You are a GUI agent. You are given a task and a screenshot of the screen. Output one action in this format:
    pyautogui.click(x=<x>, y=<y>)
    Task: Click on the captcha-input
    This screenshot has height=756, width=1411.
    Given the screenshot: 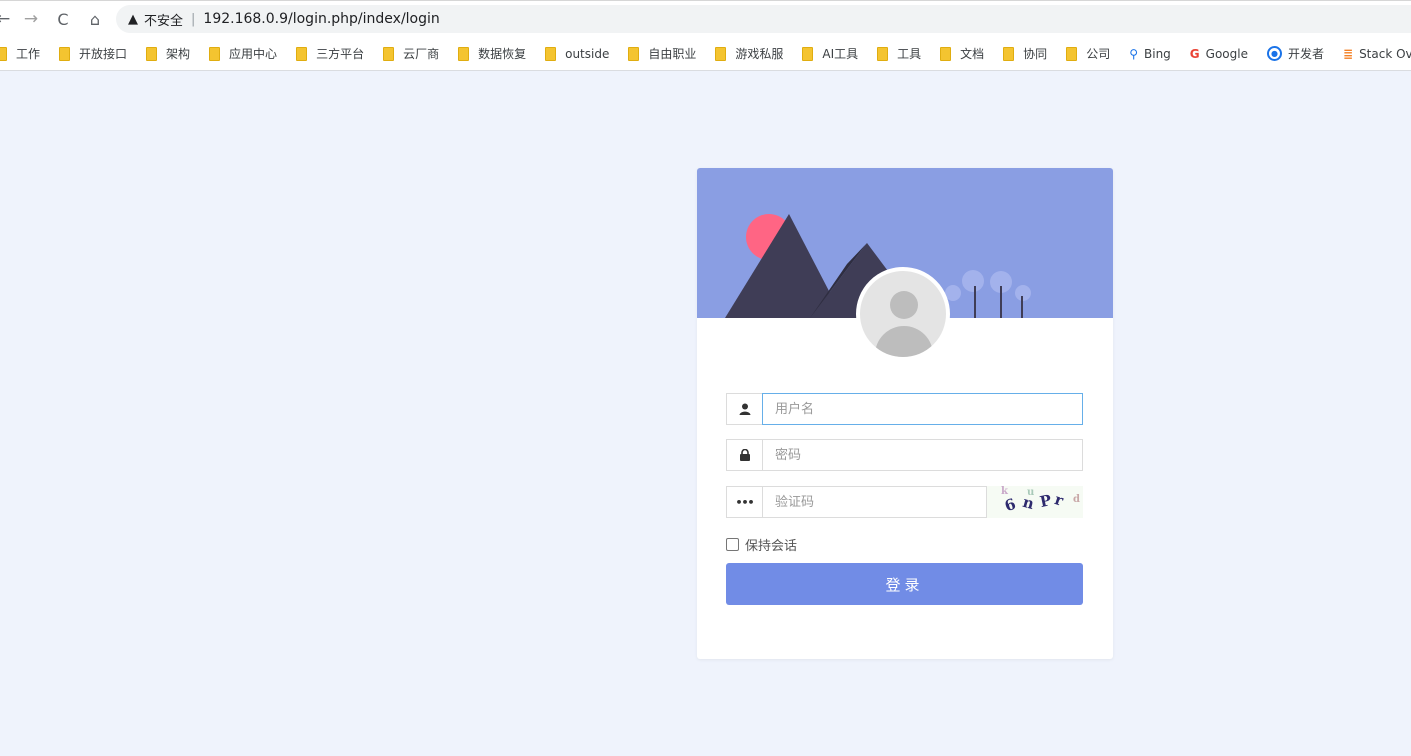 What is the action you would take?
    pyautogui.click(x=874, y=502)
    